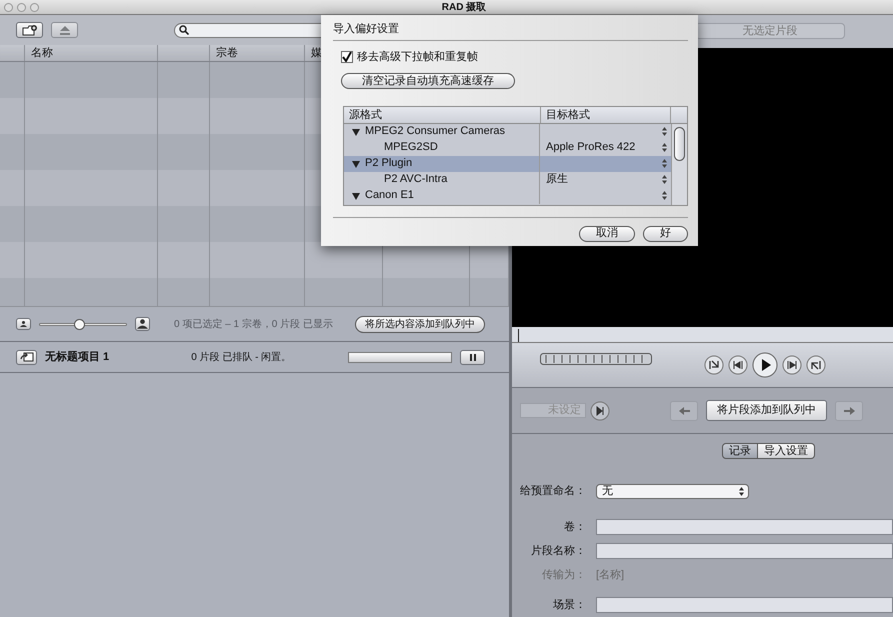  What do you see at coordinates (241, 357) in the screenshot?
I see `queue-status-text: 0 片段 已排队 - 闲置。` at bounding box center [241, 357].